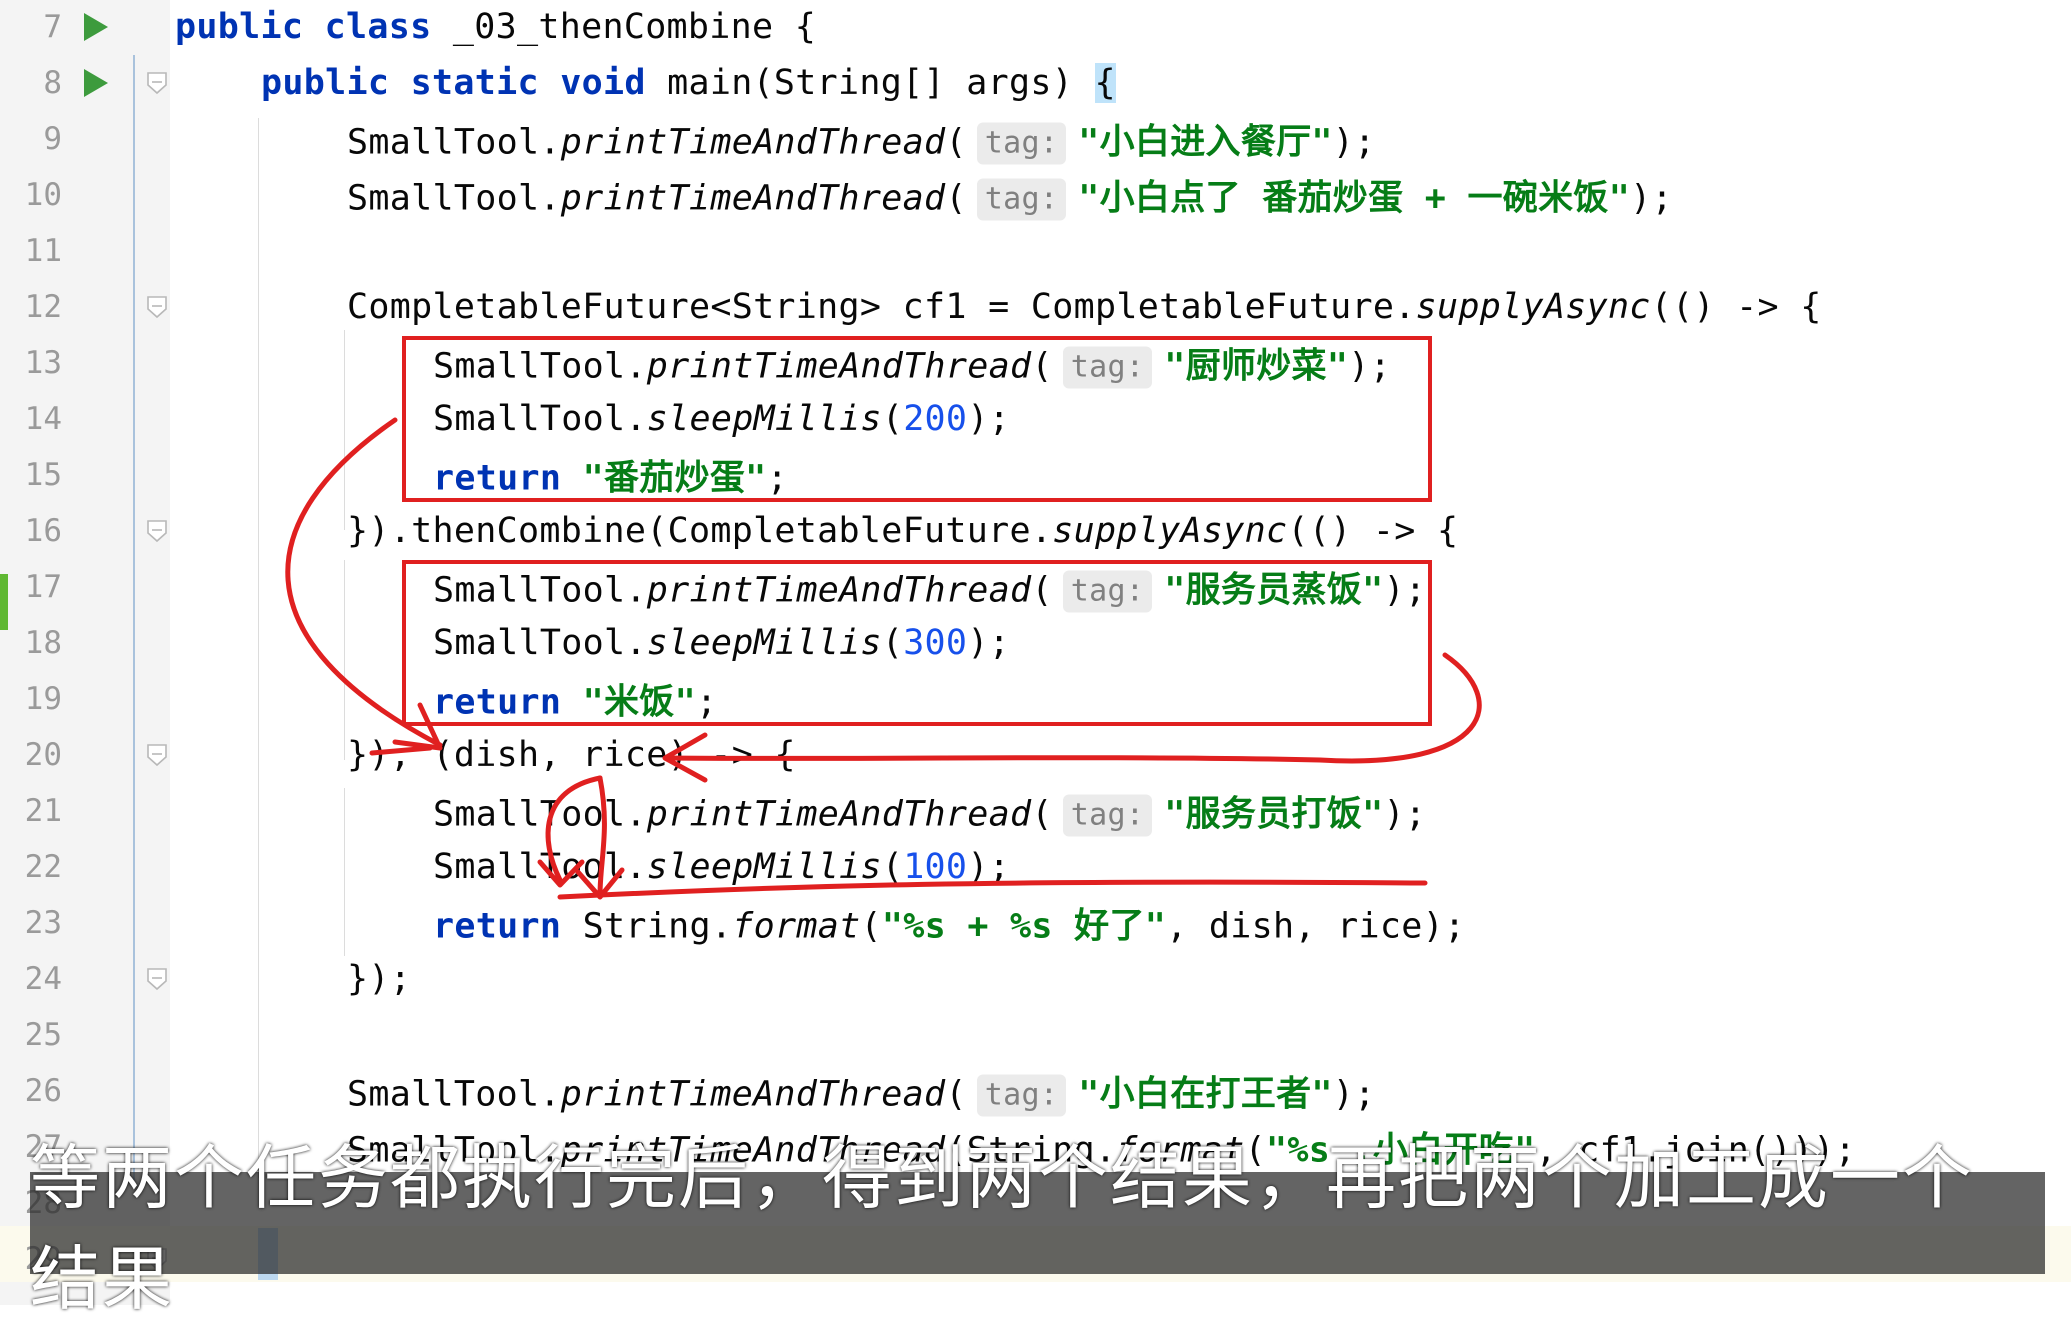 This screenshot has height=1324, width=2071. I want to click on arrow-dish-curve, so click(364, 582).